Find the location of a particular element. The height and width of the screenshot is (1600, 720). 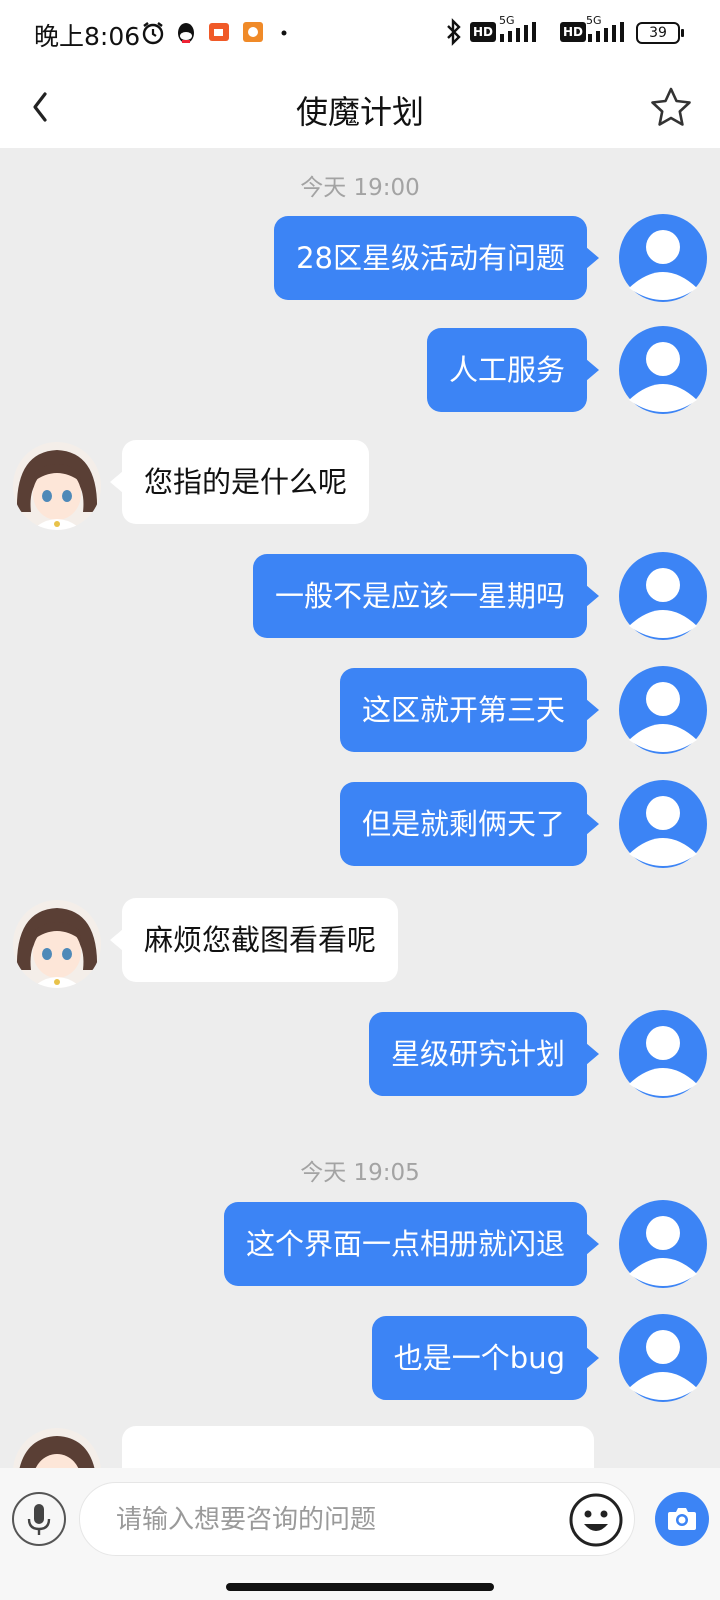

message-row: 麻烦您截图看看呢 is located at coordinates (360, 943).